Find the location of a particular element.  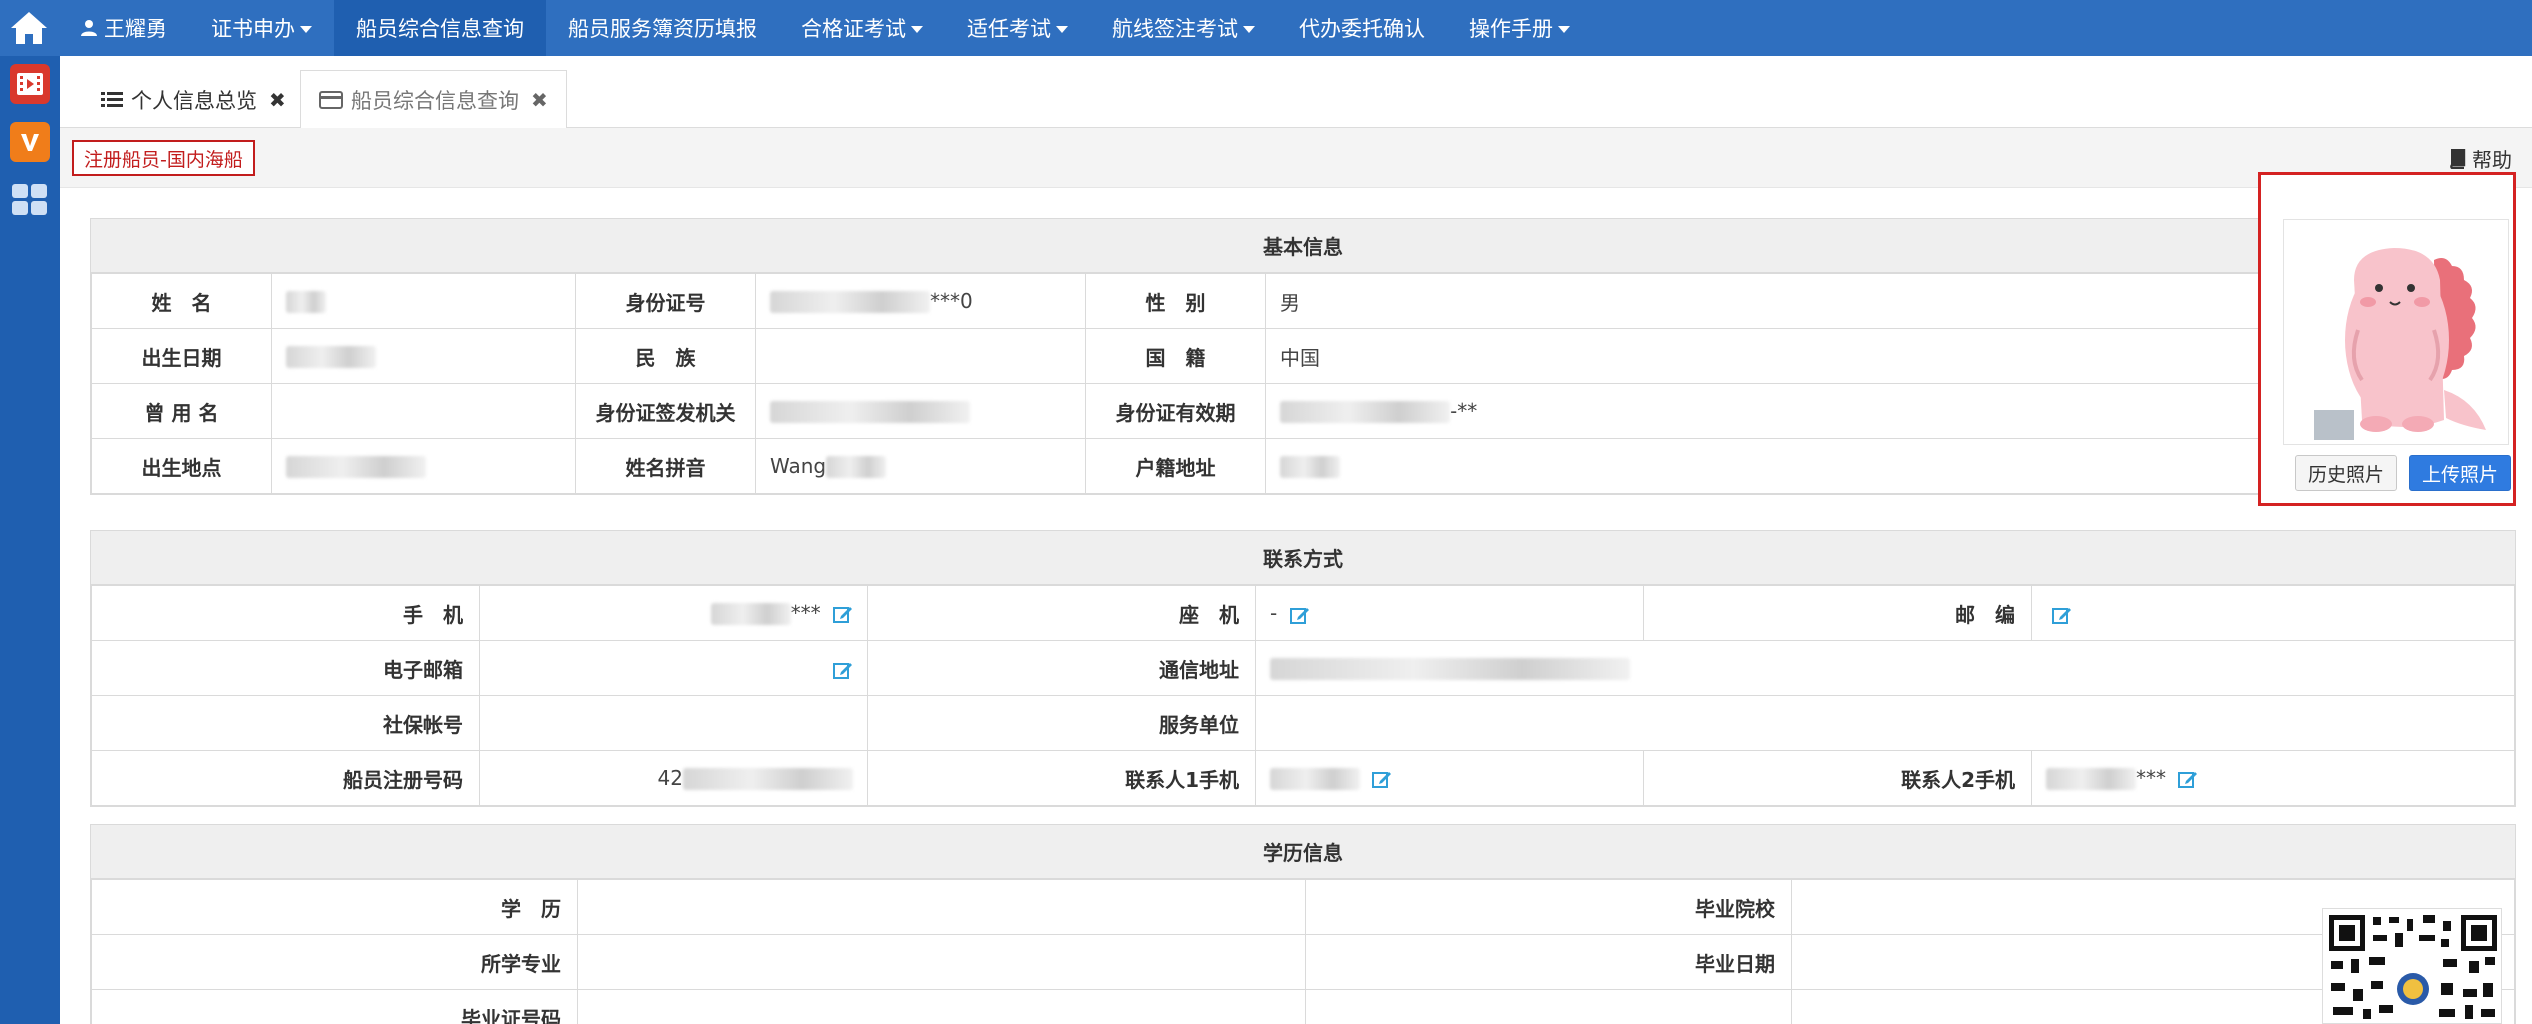

home-icon is located at coordinates (29, 28).